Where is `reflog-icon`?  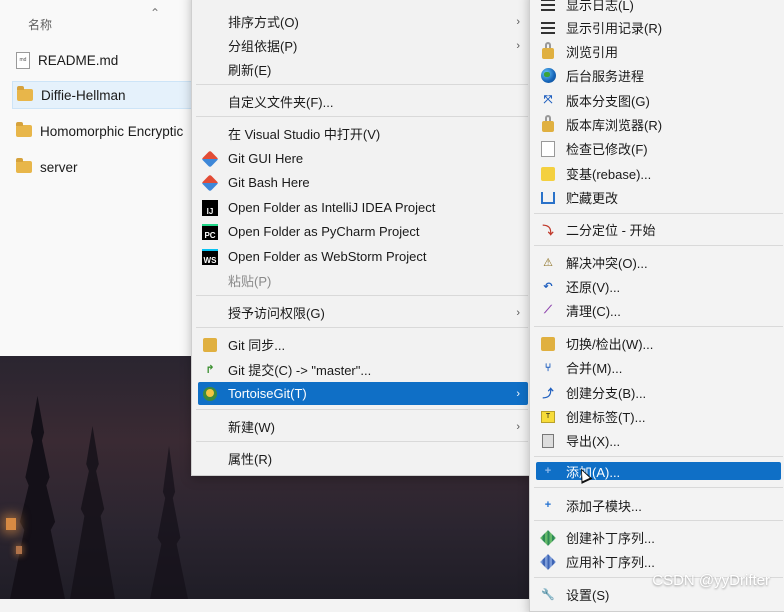
reflog-icon is located at coordinates (548, 28).